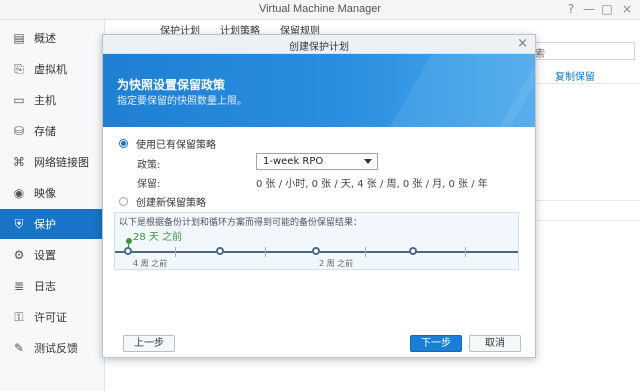  I want to click on sidebar-item-label: 网络链接图, so click(61, 162).